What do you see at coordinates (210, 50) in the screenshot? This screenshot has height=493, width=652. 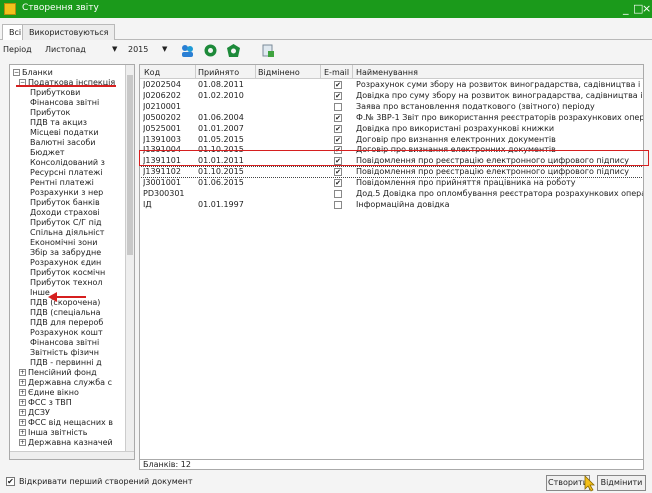 I see `settings-gear-icon` at bounding box center [210, 50].